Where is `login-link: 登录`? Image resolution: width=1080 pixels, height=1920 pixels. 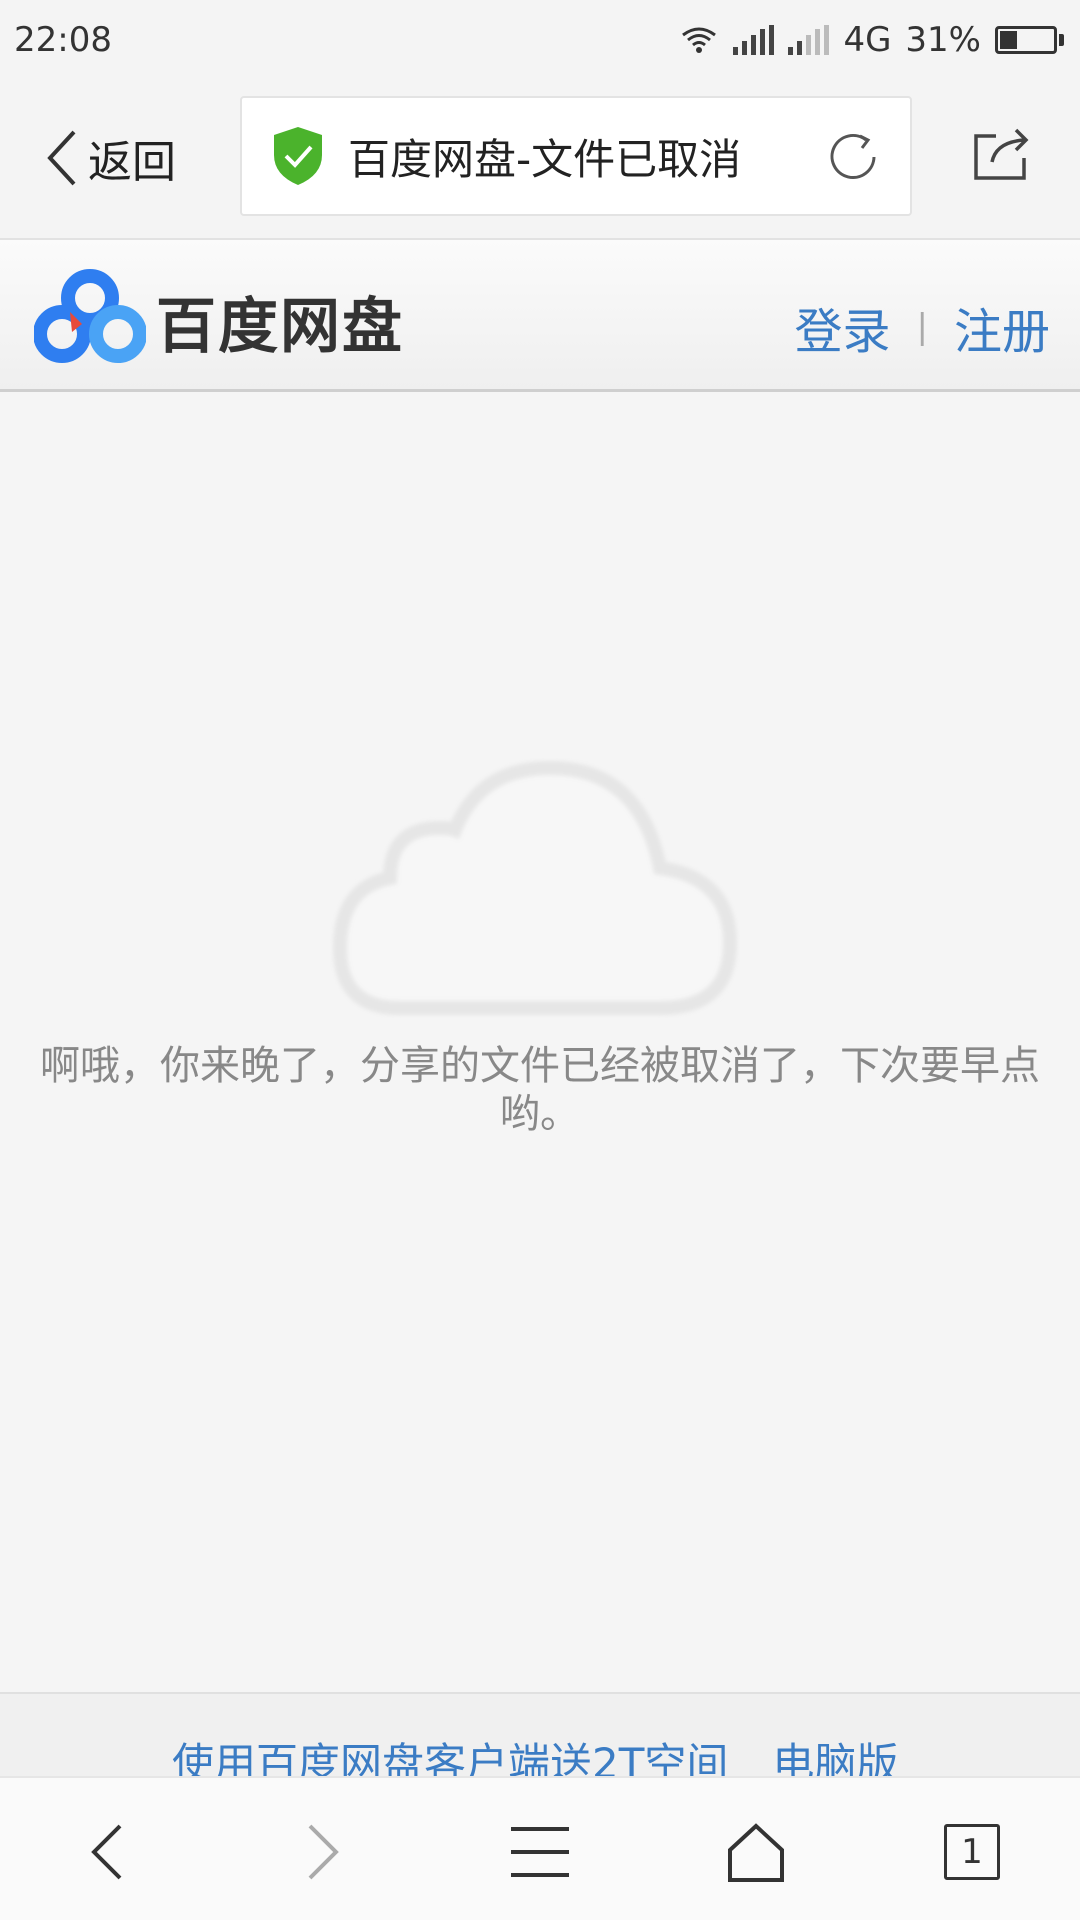
login-link: 登录 is located at coordinates (843, 327).